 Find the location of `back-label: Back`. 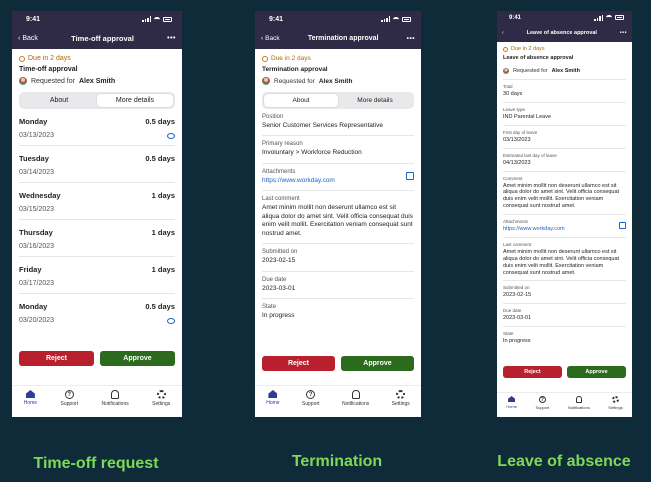

back-label: Back is located at coordinates (272, 38).